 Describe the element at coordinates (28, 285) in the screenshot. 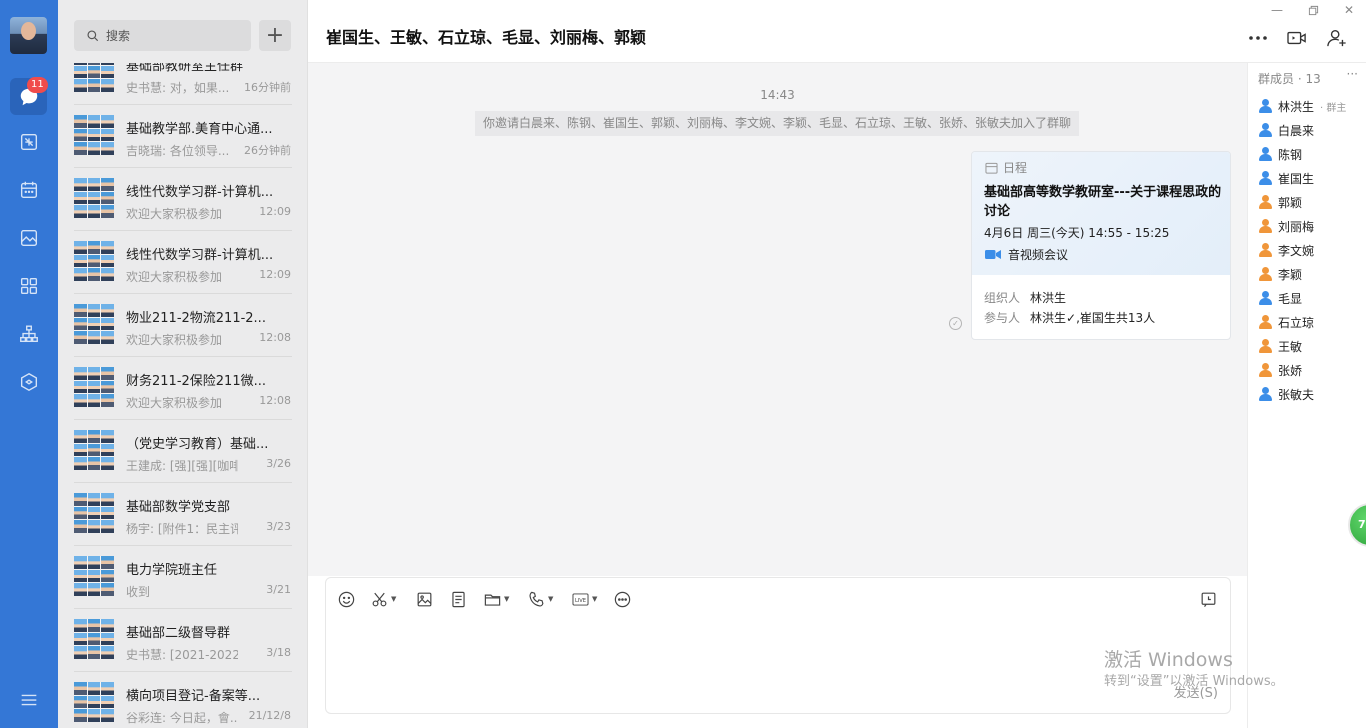

I see `apps-icon` at that location.